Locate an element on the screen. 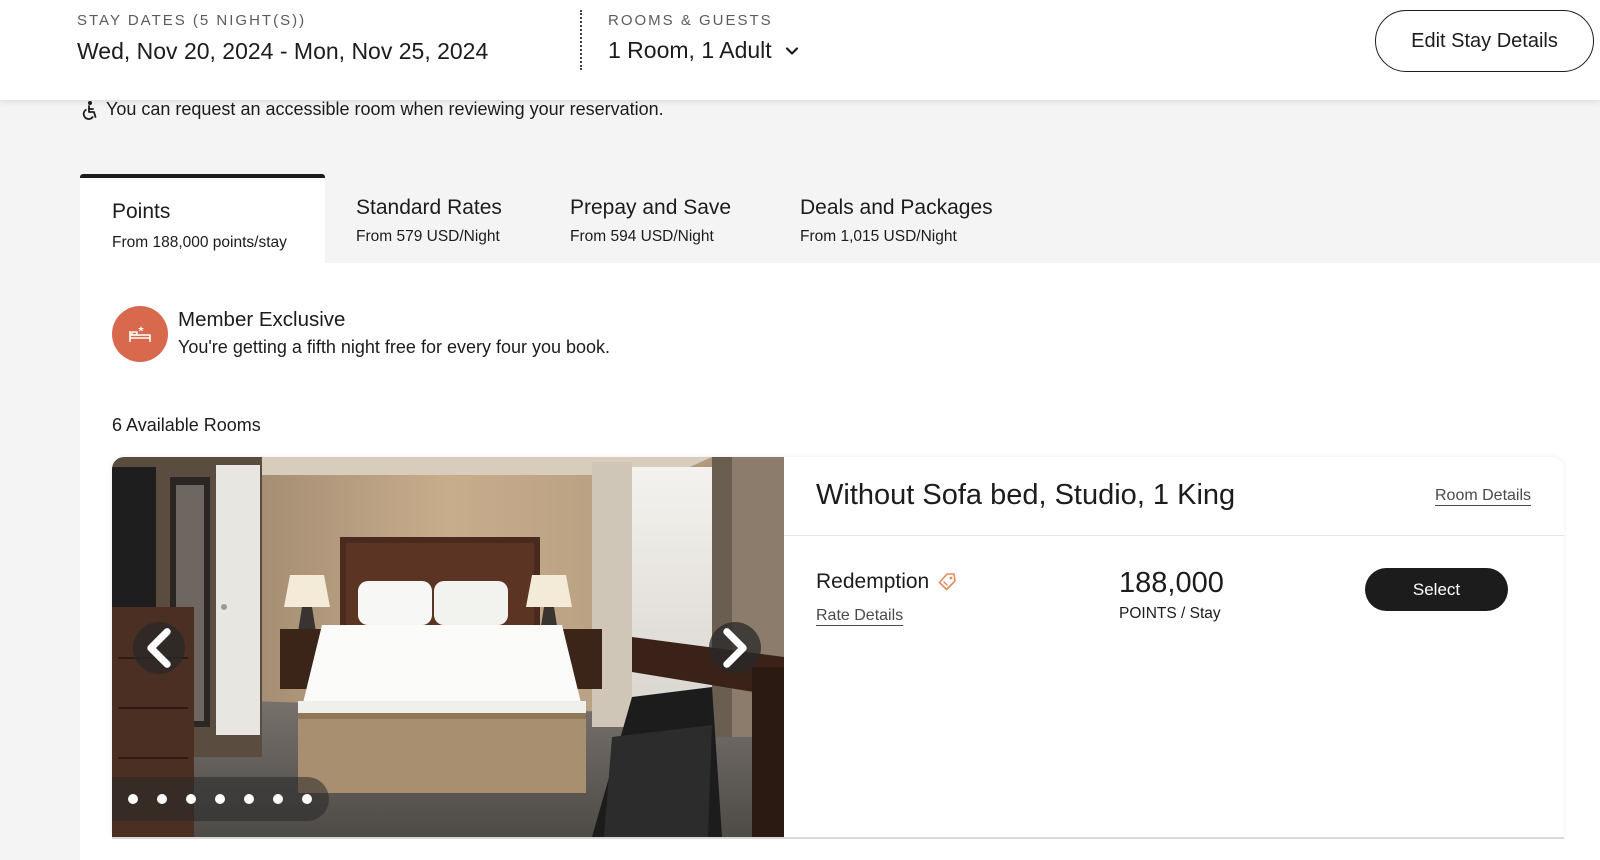 This screenshot has width=1600, height=860. tab-title: Standard Rates is located at coordinates (429, 207).